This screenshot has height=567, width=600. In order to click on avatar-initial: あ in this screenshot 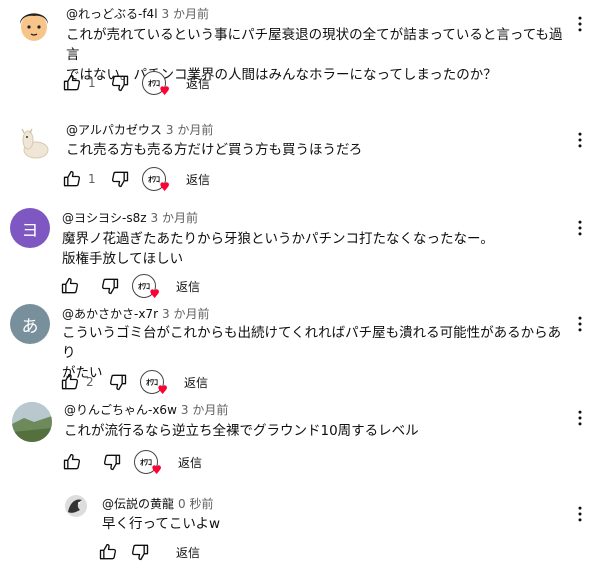, I will do `click(30, 326)`.